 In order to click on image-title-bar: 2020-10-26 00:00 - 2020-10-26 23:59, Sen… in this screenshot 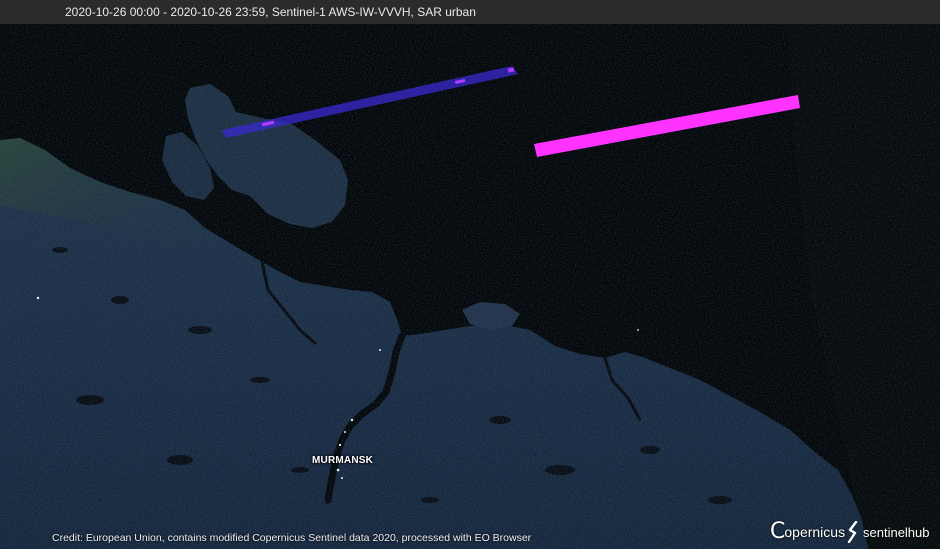, I will do `click(470, 12)`.